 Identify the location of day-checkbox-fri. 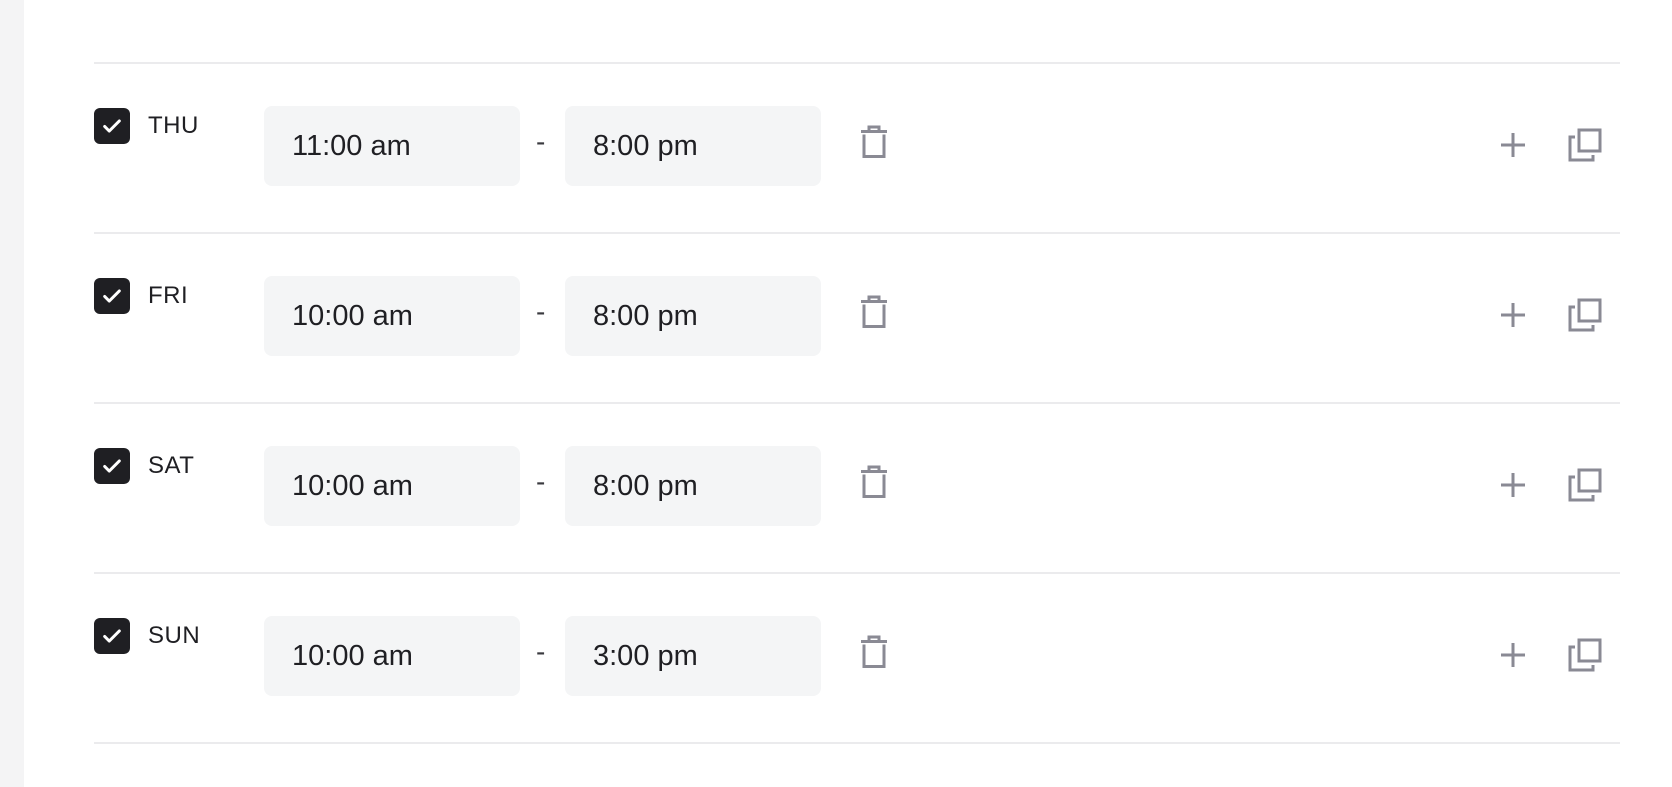
(112, 296).